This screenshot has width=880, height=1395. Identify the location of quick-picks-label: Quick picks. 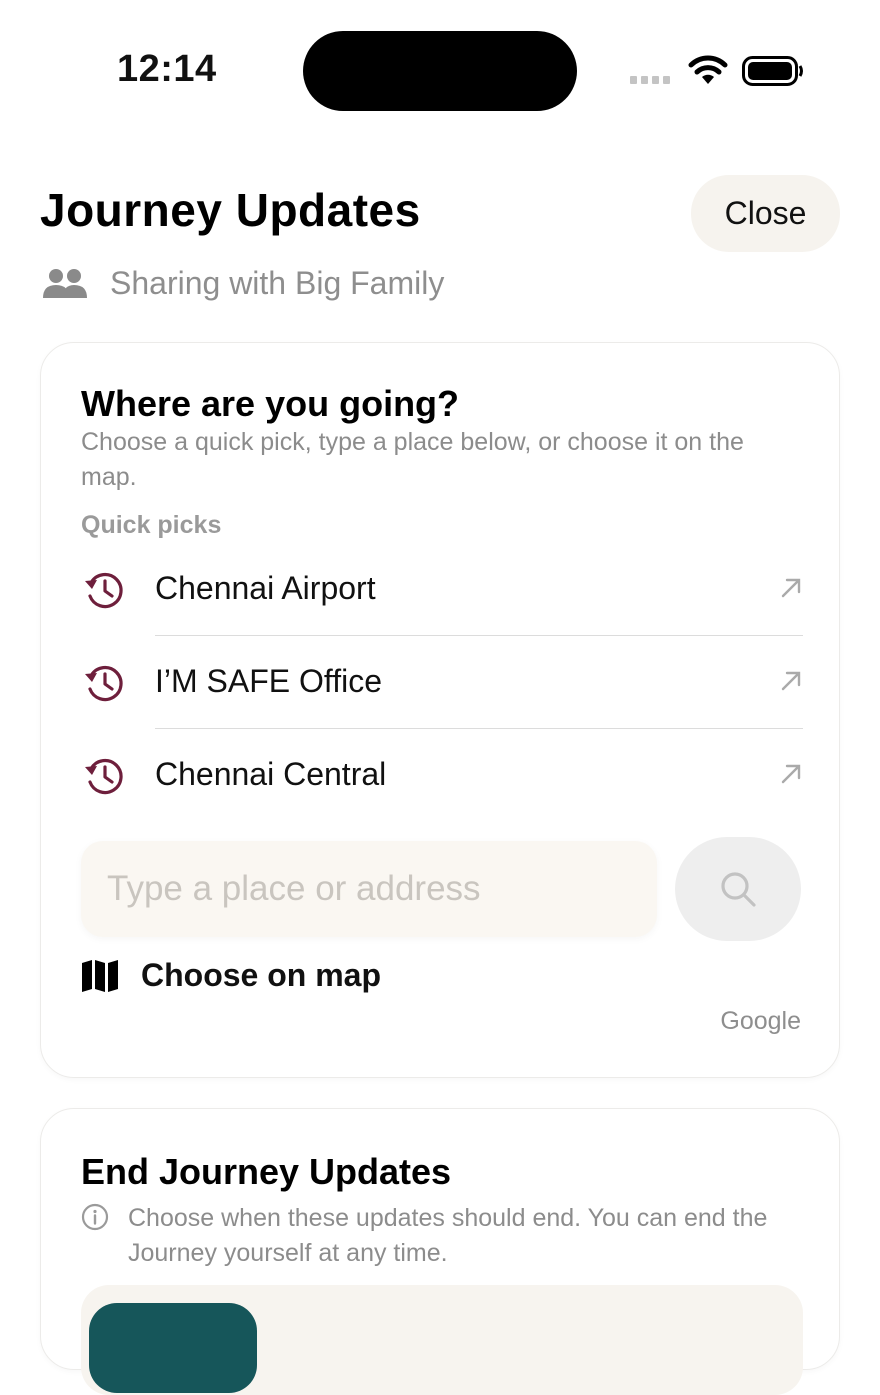
(151, 525).